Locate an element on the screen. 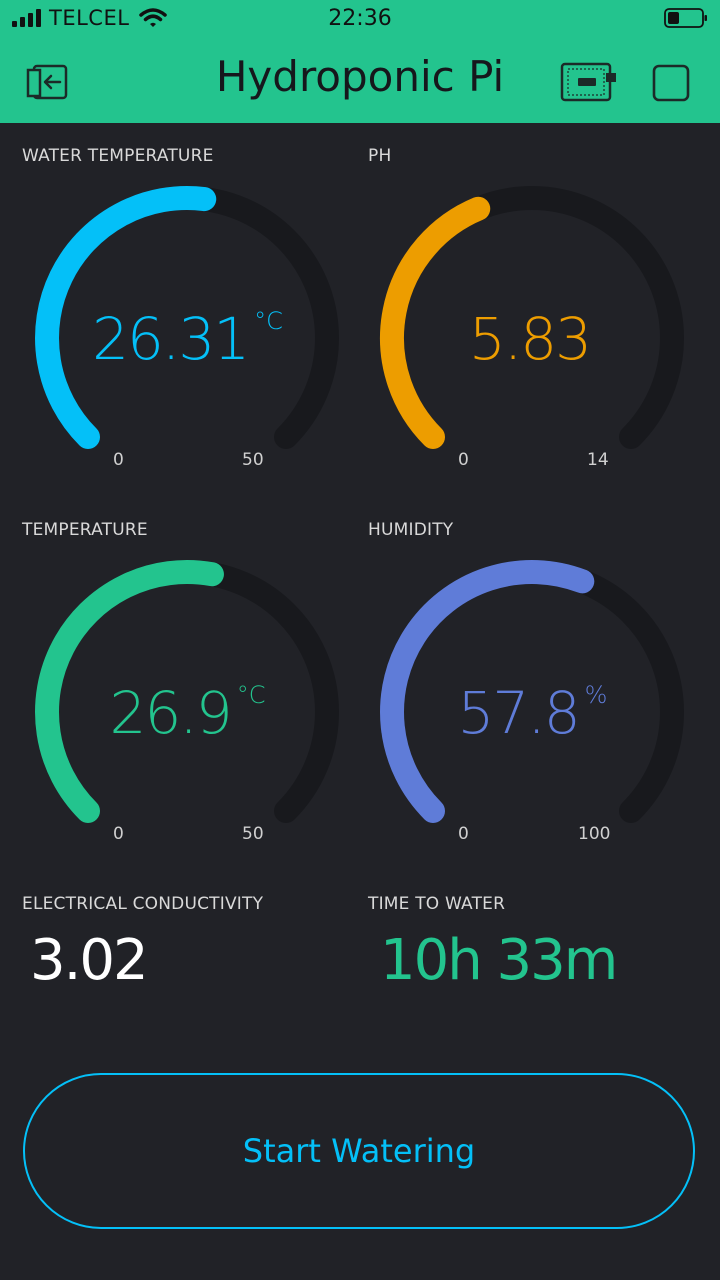 The height and width of the screenshot is (1280, 720). time-to-water-label: TIME TO WATER is located at coordinates (437, 904).